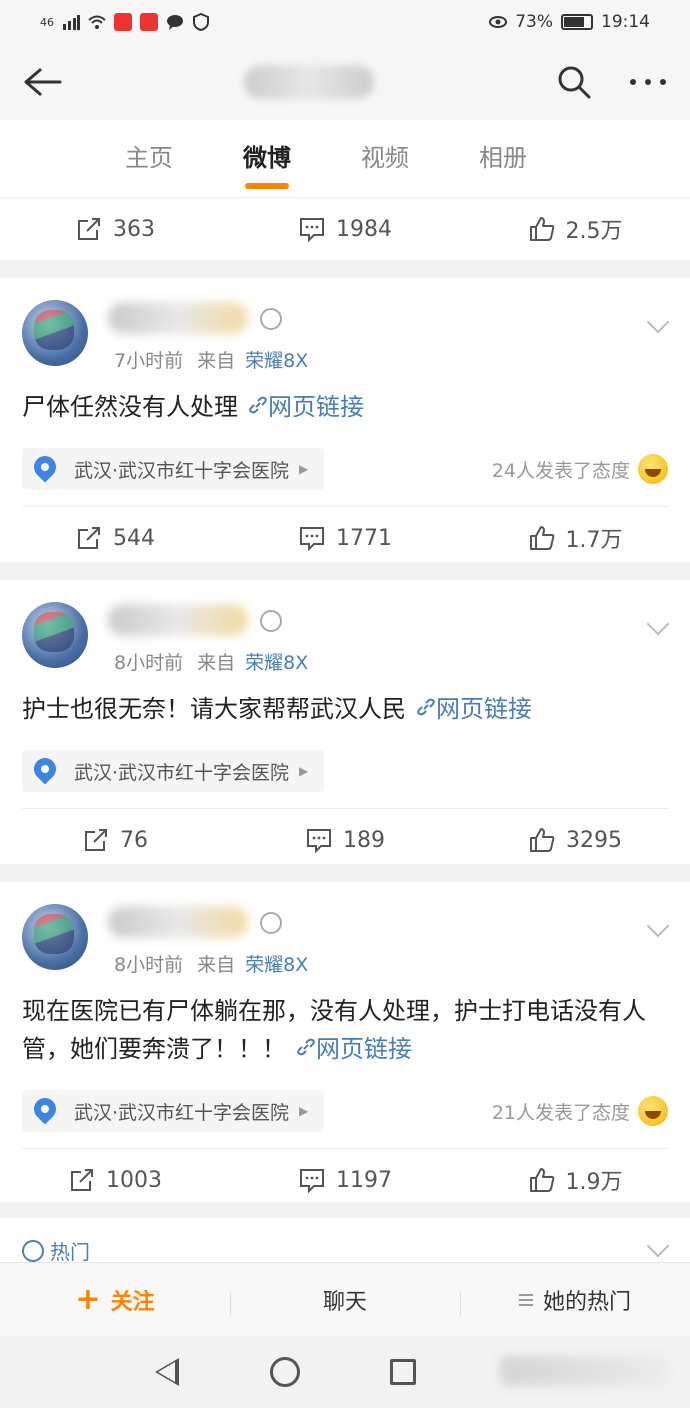  I want to click on thumbs-up-icon, so click(541, 538).